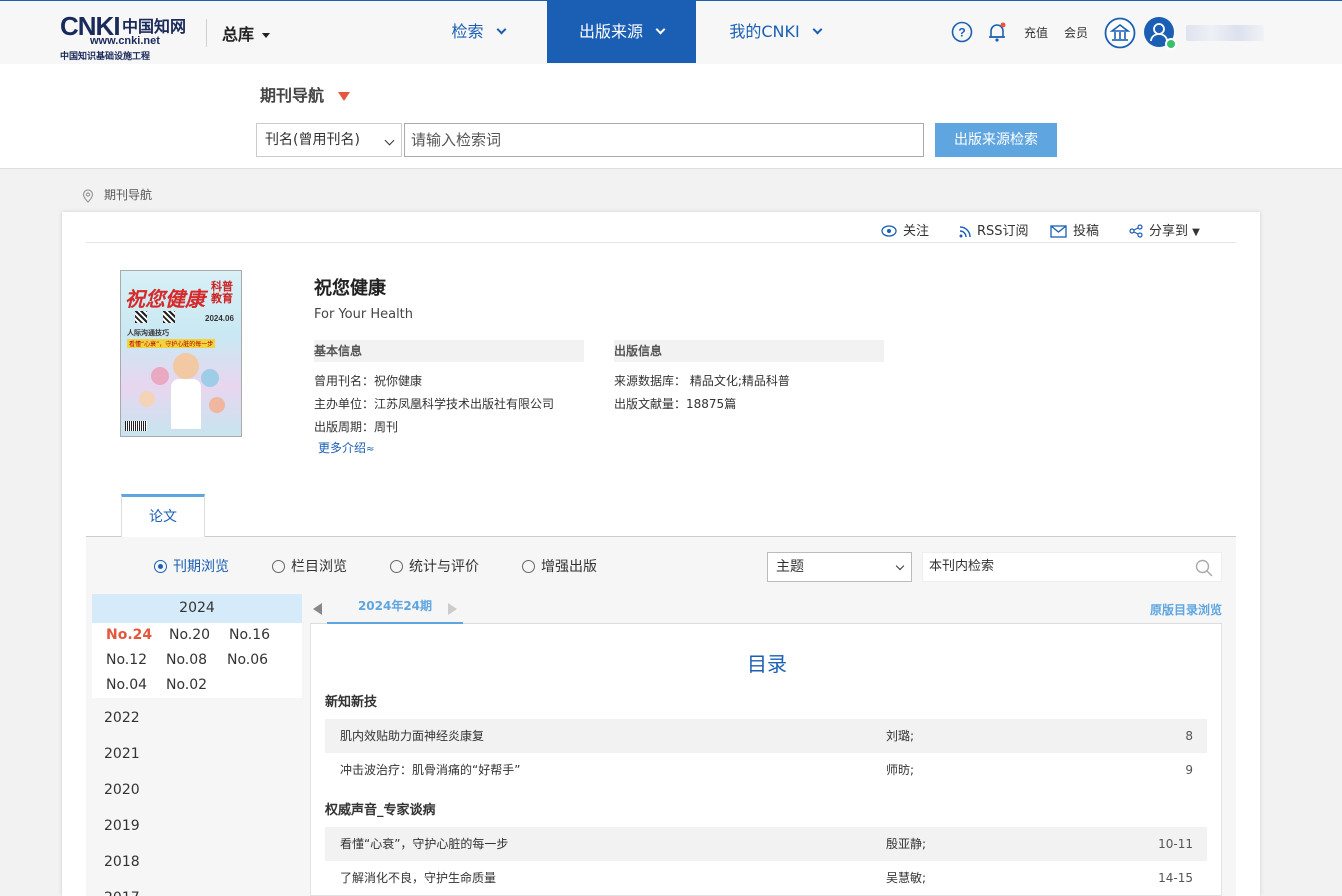 The height and width of the screenshot is (896, 1342). I want to click on breadcrumb: 期刊导航, so click(117, 194).